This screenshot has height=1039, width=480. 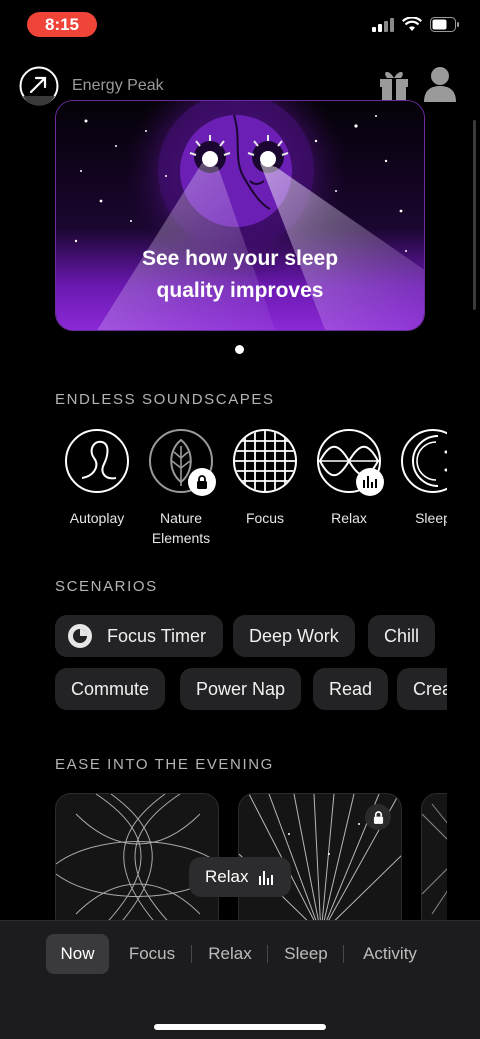 I want to click on chip-label: Power Nap, so click(x=241, y=689).